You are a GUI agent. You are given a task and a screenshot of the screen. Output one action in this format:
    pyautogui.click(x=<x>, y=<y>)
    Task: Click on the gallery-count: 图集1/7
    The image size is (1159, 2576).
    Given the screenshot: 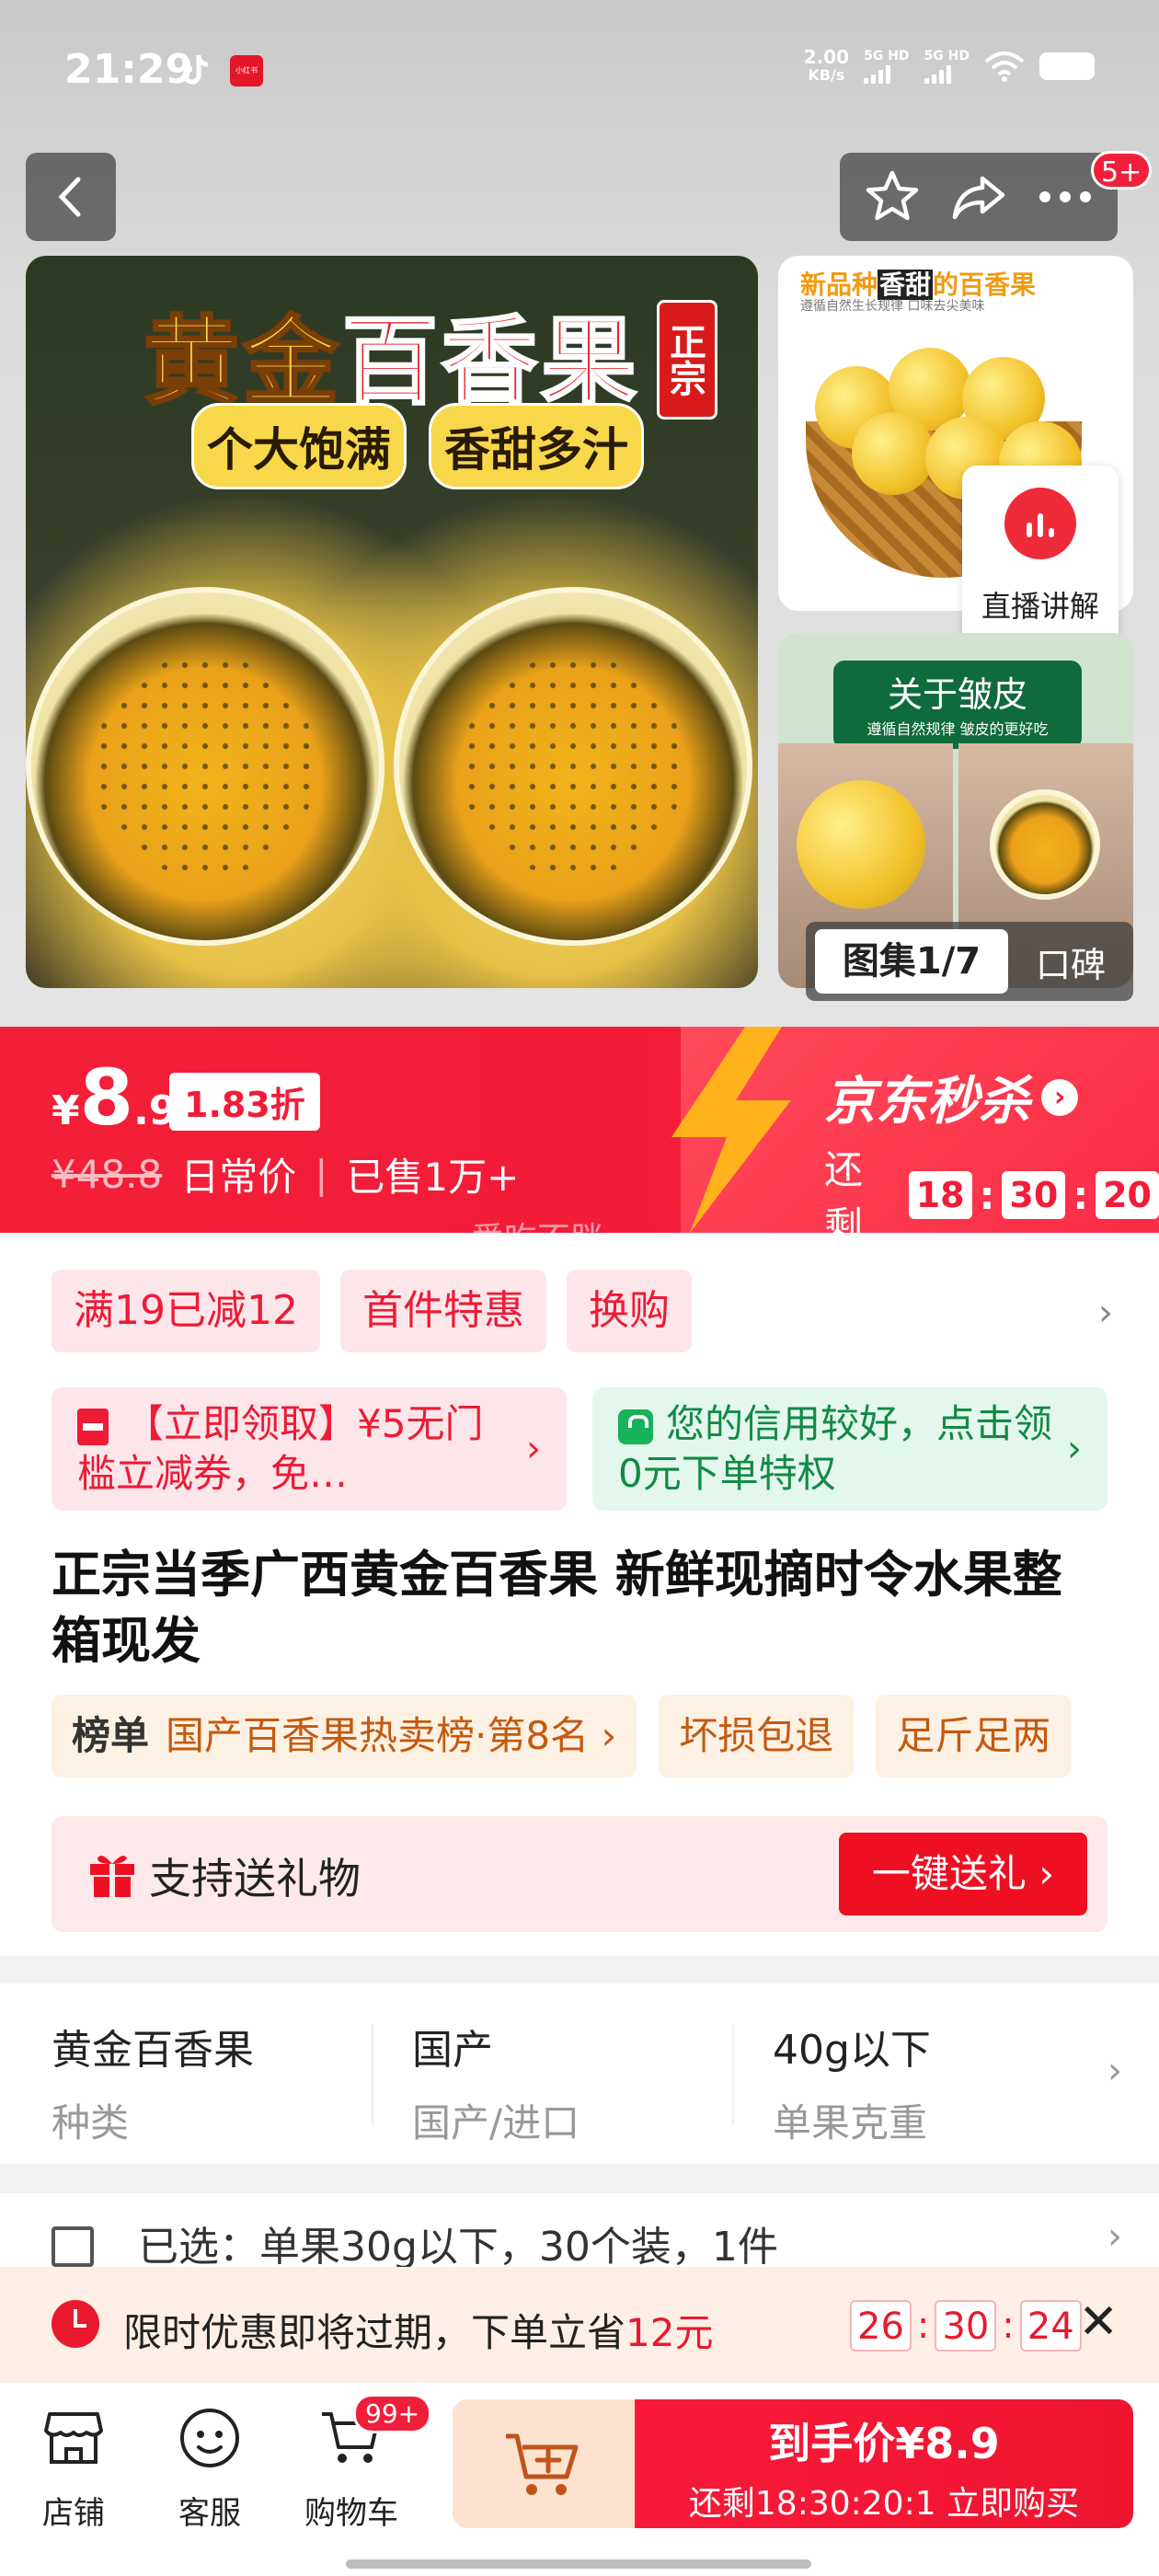 What is the action you would take?
    pyautogui.click(x=911, y=961)
    